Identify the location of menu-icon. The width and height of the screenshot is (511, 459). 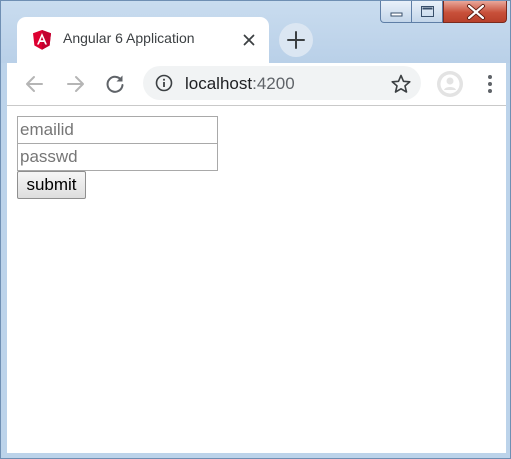
(490, 84).